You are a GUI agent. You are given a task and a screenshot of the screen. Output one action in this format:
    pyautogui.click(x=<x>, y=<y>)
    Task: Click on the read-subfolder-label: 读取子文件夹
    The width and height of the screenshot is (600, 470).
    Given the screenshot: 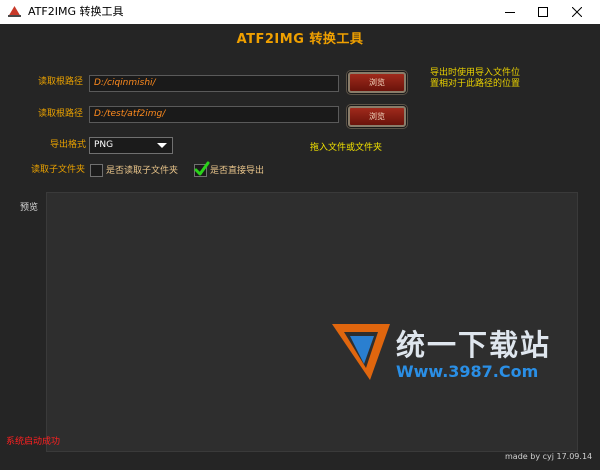 What is the action you would take?
    pyautogui.click(x=58, y=170)
    